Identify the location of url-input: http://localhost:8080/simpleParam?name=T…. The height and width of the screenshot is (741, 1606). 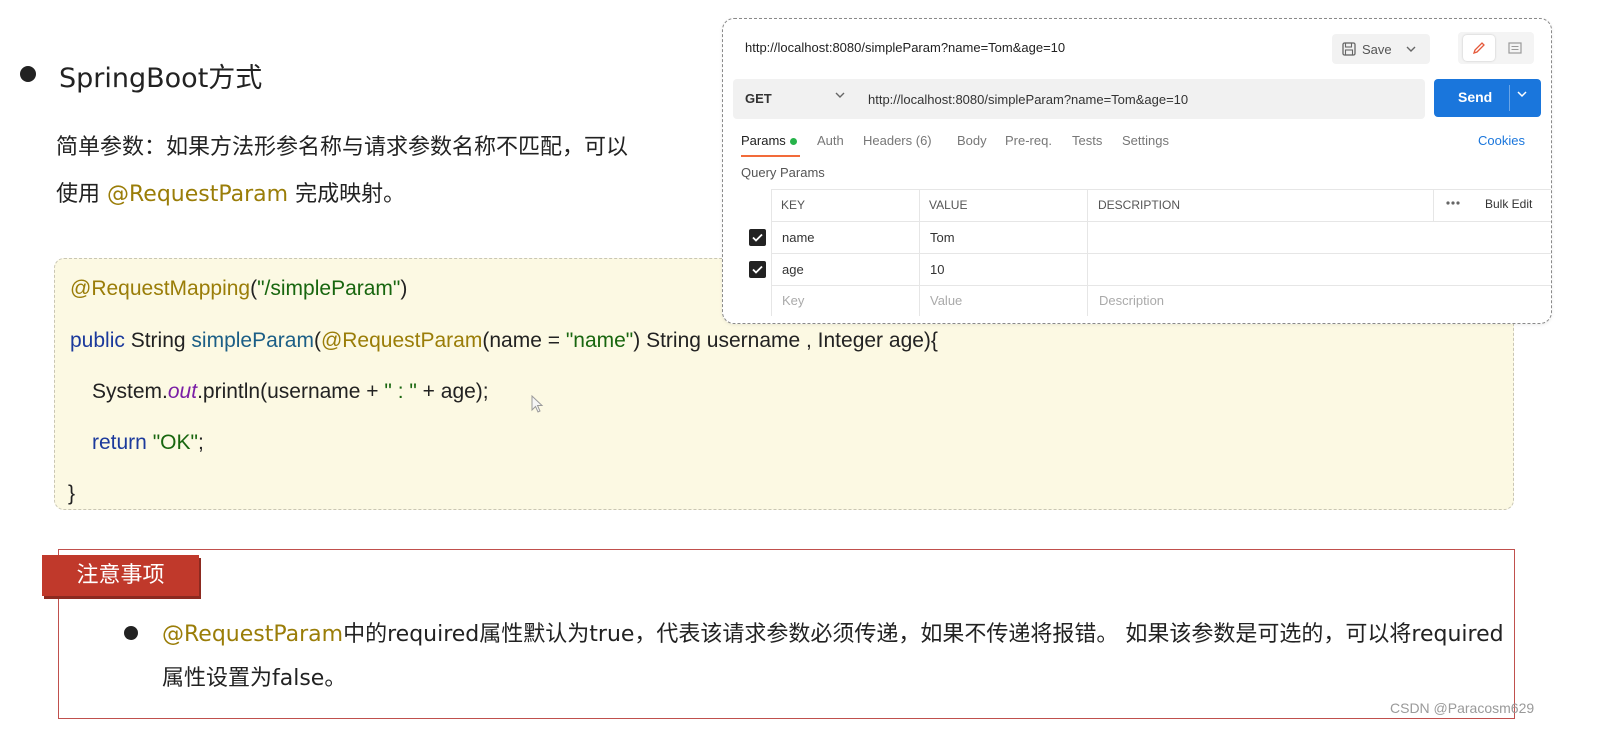
(1028, 99).